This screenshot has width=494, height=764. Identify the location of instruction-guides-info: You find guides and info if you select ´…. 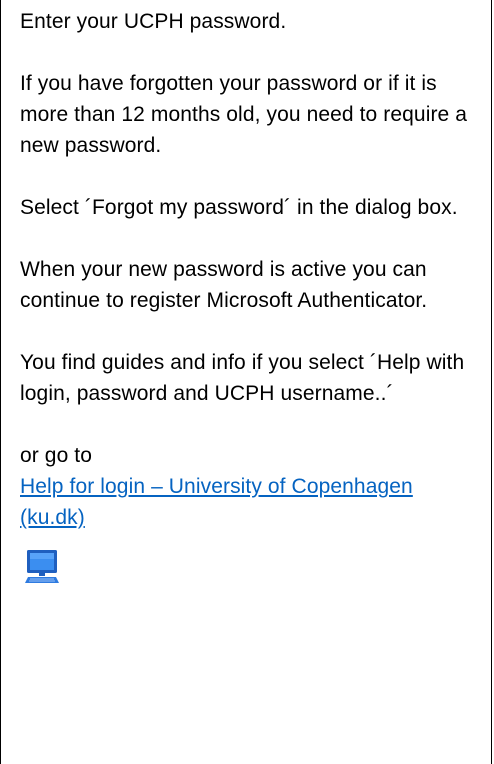
(242, 378).